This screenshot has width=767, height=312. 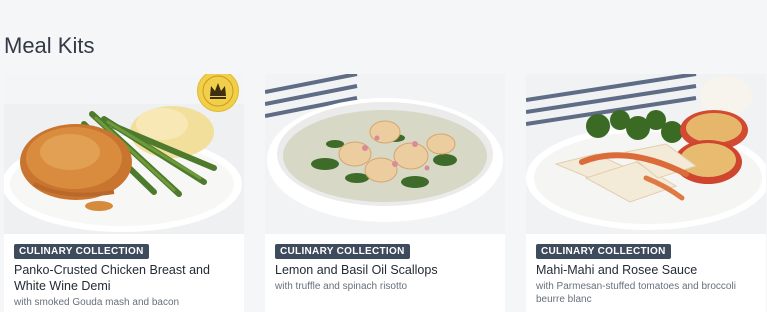 What do you see at coordinates (341, 286) in the screenshot?
I see `meal-description: with truffle and spinach risotto` at bounding box center [341, 286].